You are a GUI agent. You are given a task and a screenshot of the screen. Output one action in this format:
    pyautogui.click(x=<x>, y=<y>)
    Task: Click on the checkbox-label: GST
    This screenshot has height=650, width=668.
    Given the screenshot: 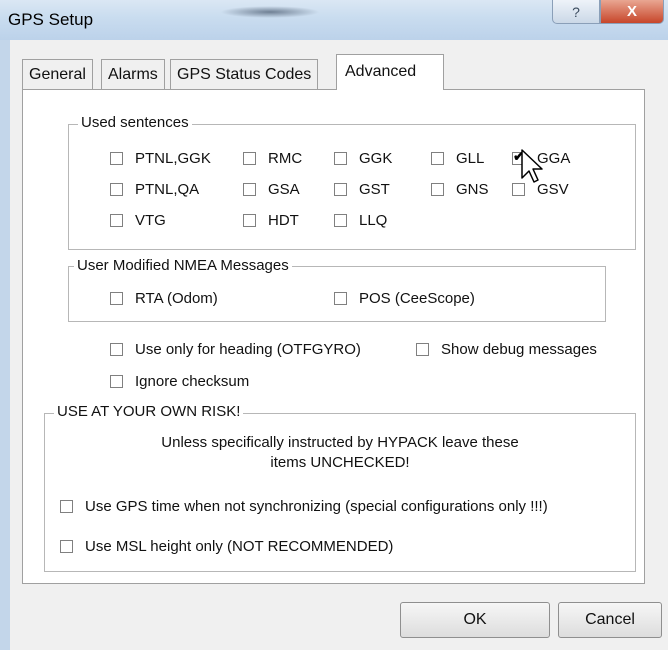 What is the action you would take?
    pyautogui.click(x=374, y=189)
    